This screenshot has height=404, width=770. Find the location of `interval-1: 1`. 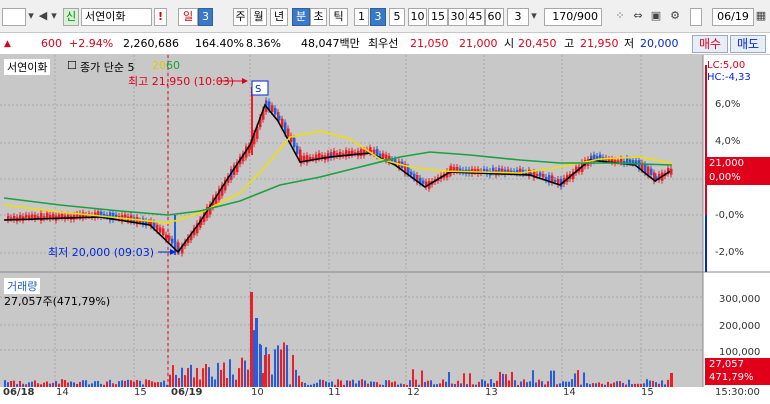

interval-1: 1 is located at coordinates (361, 17).